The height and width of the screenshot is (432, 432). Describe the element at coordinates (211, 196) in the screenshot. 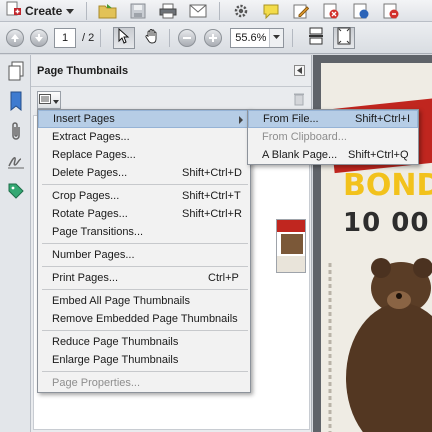

I see `crop-pages-shortcut: Shift+Ctrl+T` at that location.